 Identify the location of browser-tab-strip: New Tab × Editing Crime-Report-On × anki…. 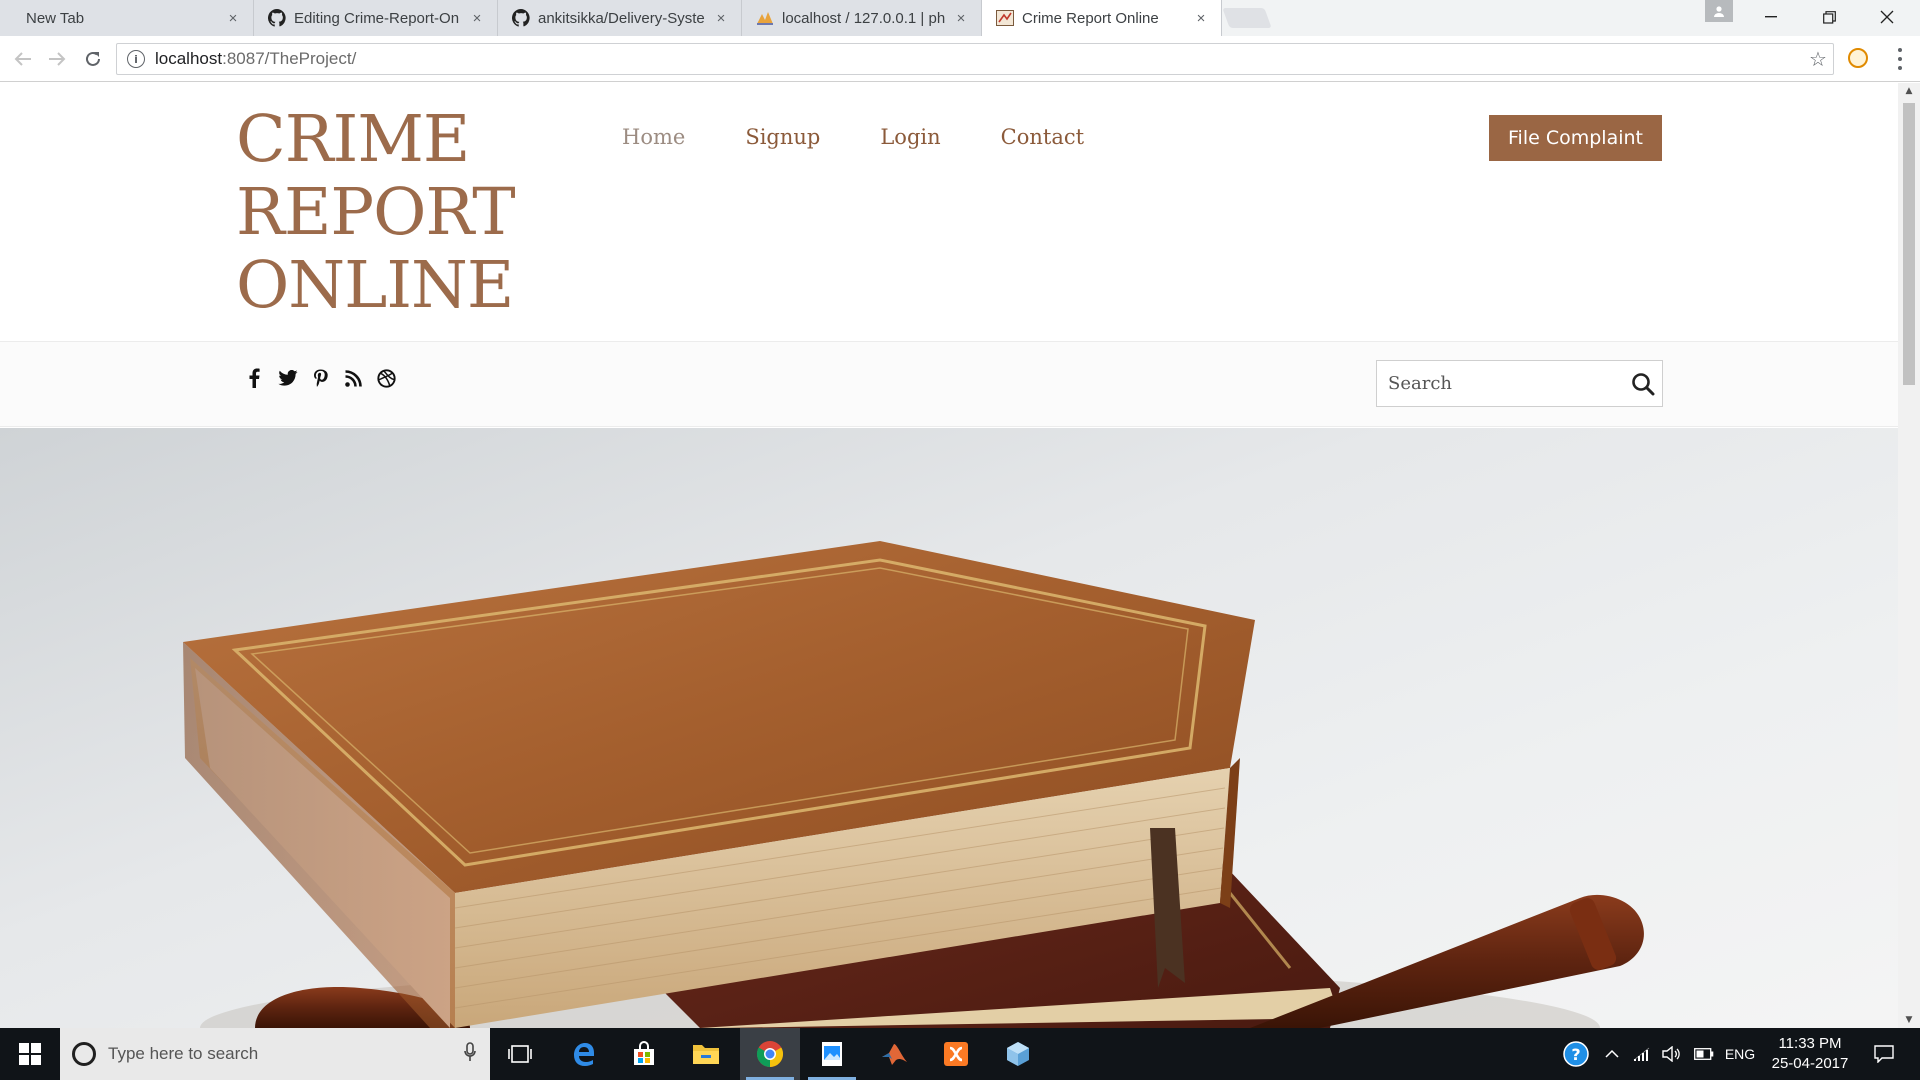
(960, 18).